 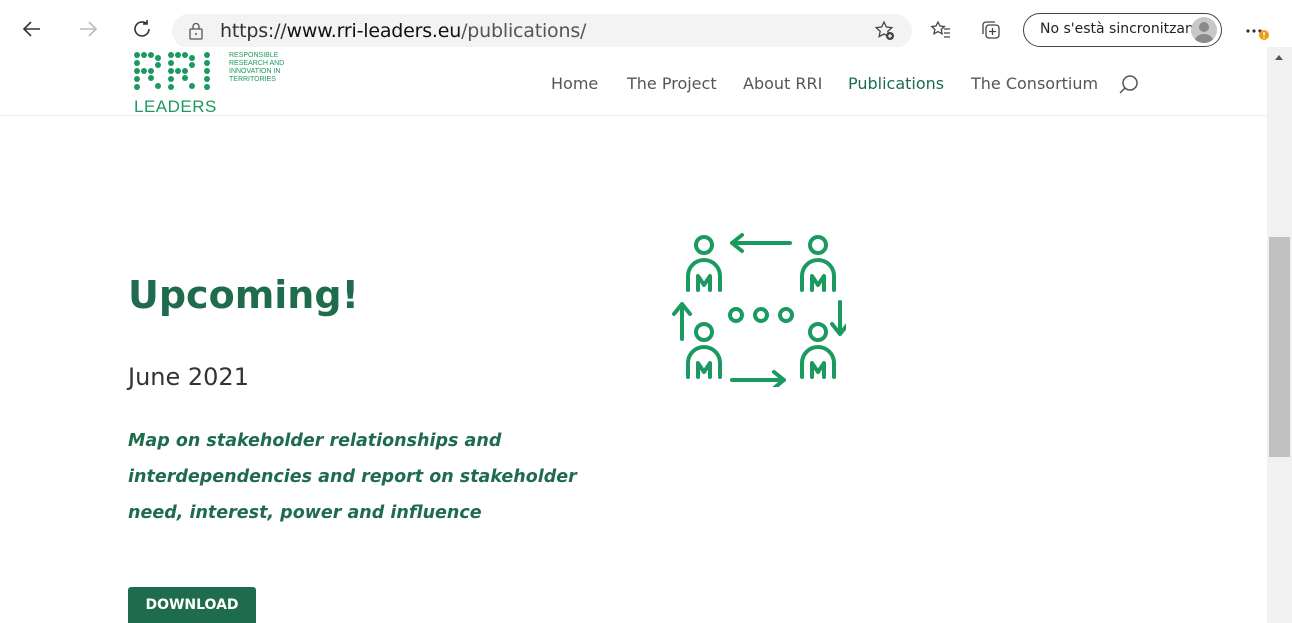 I want to click on favorites-icon, so click(x=941, y=30).